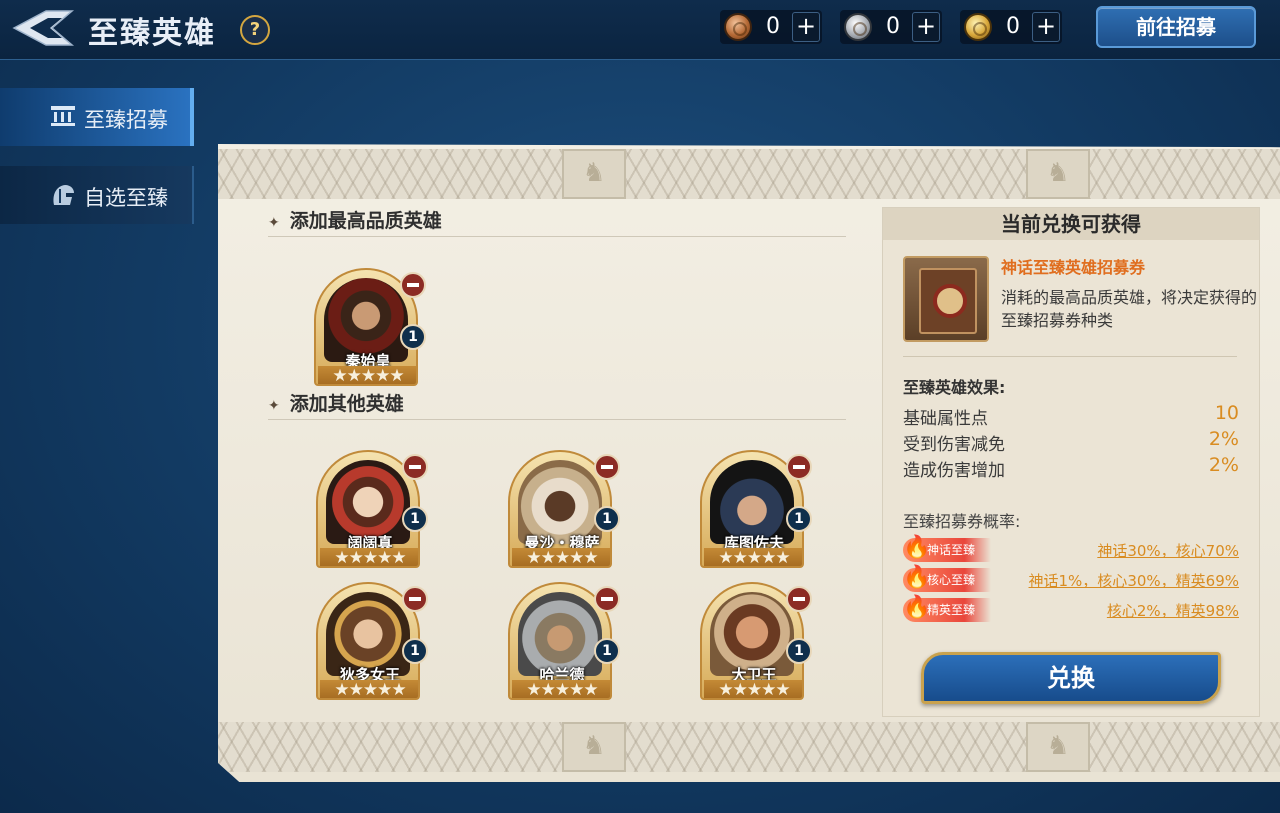 The height and width of the screenshot is (813, 1280). I want to click on helmet-icon, so click(63, 195).